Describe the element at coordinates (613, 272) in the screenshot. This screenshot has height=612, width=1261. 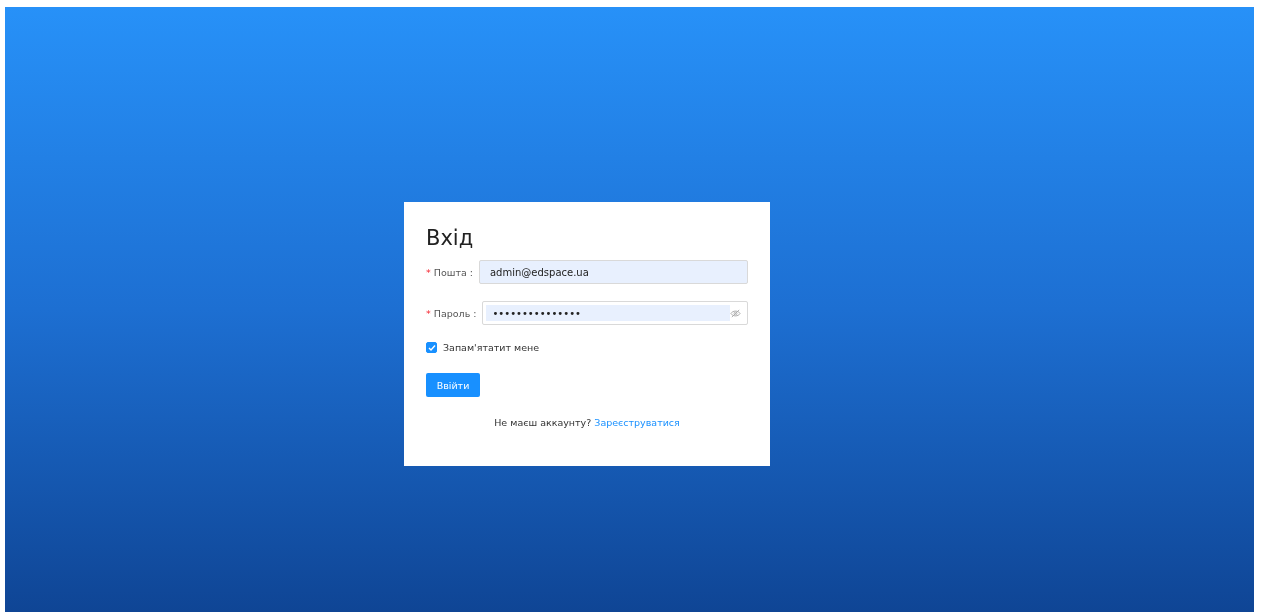
I see `email-field: admin@edspace.ua` at that location.